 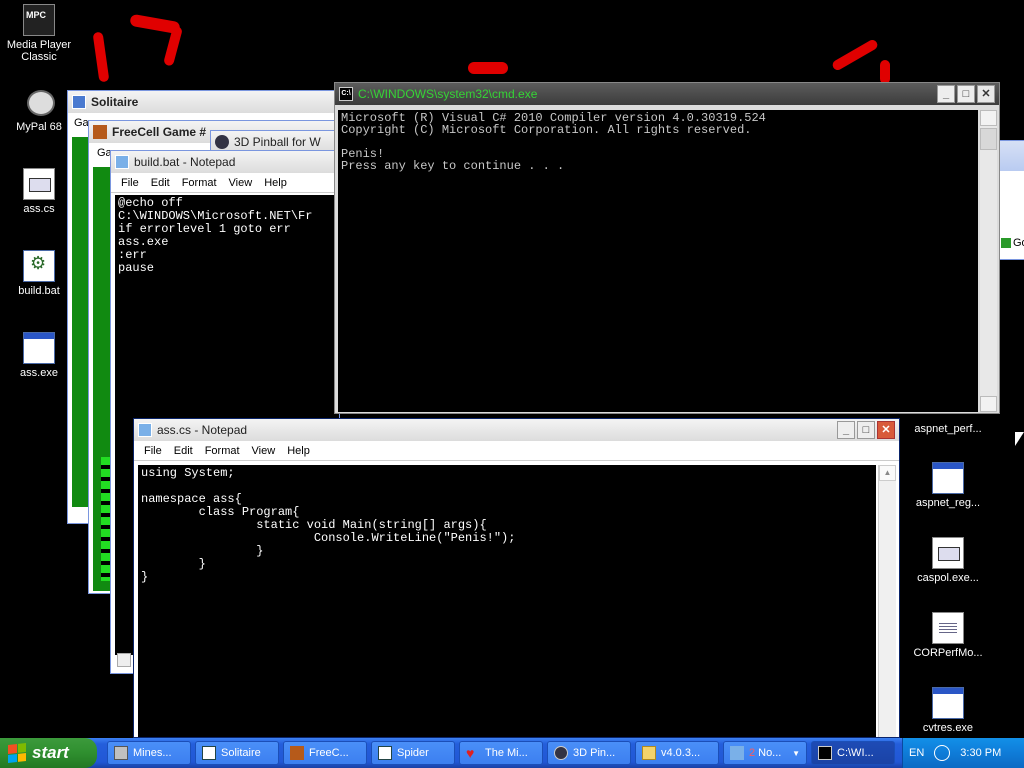 I want to click on chevron-down-icon: ▼, so click(x=796, y=753).